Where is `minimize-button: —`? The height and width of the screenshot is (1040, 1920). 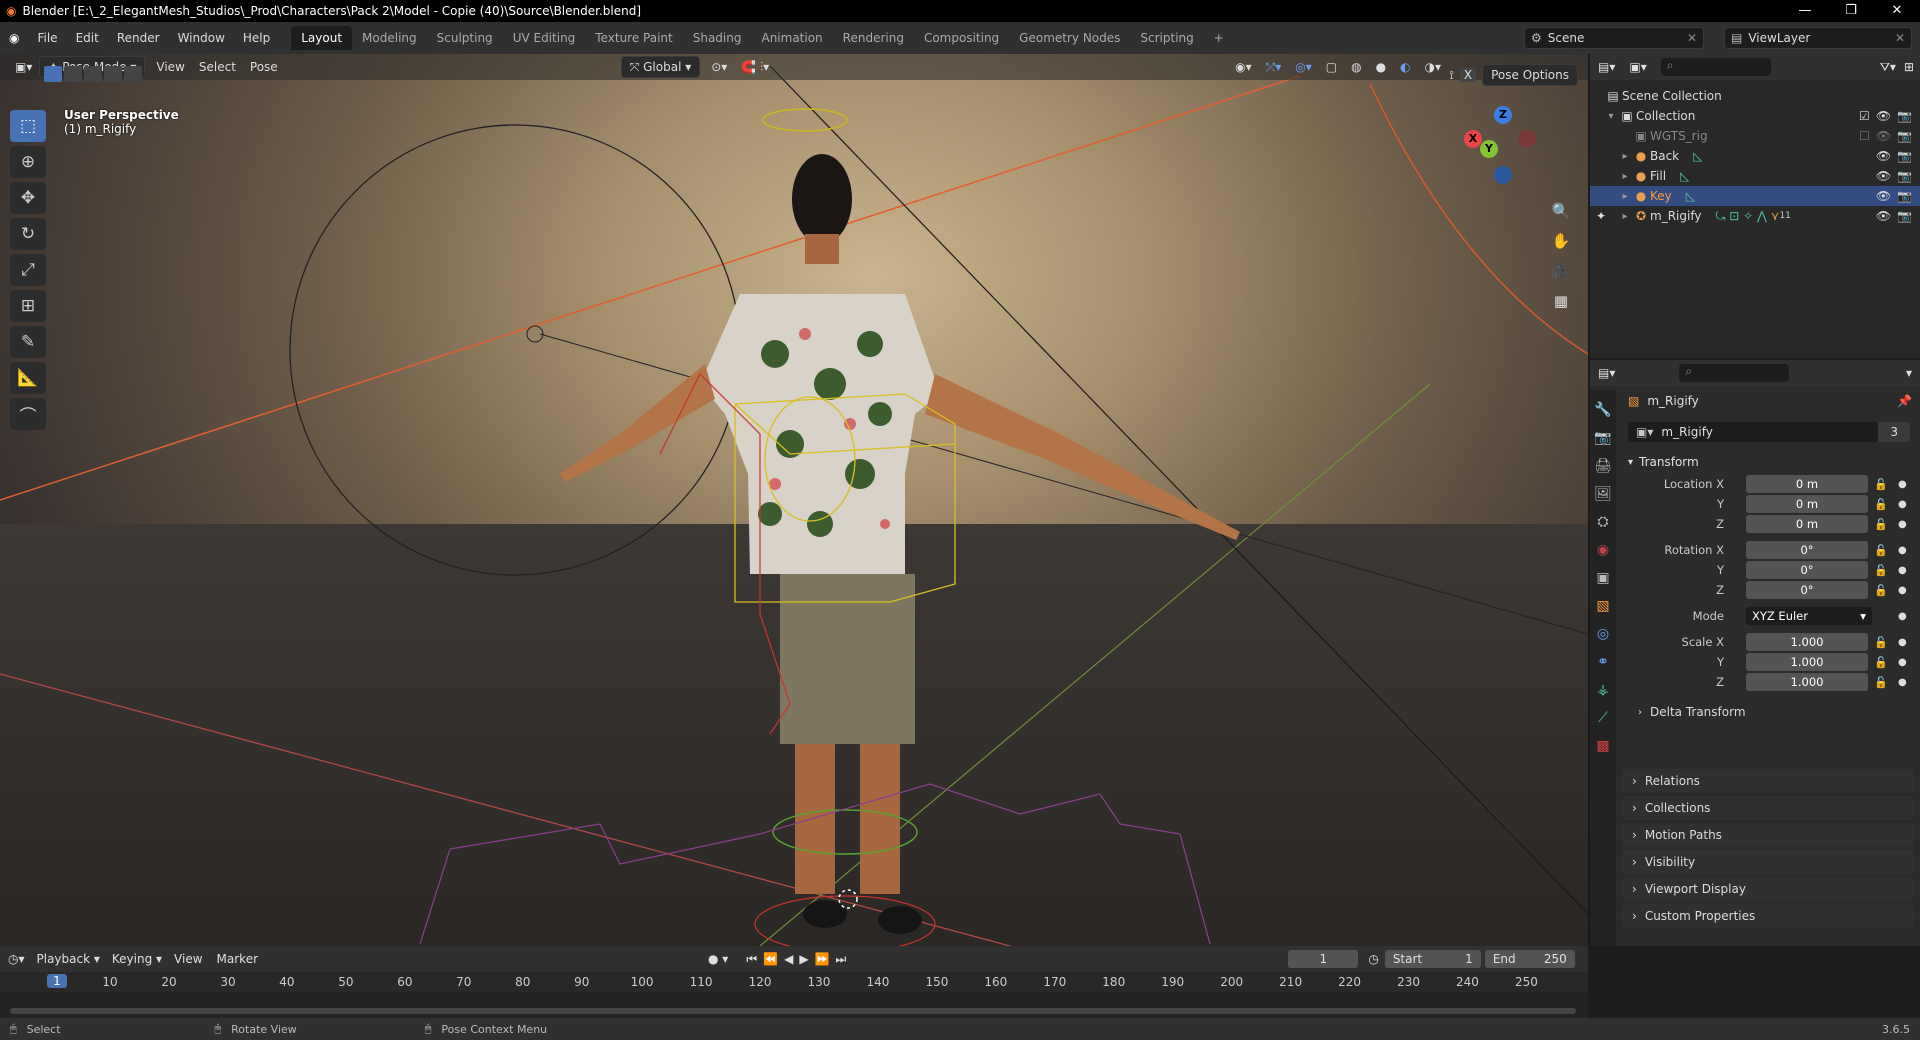
minimize-button: — is located at coordinates (1805, 11).